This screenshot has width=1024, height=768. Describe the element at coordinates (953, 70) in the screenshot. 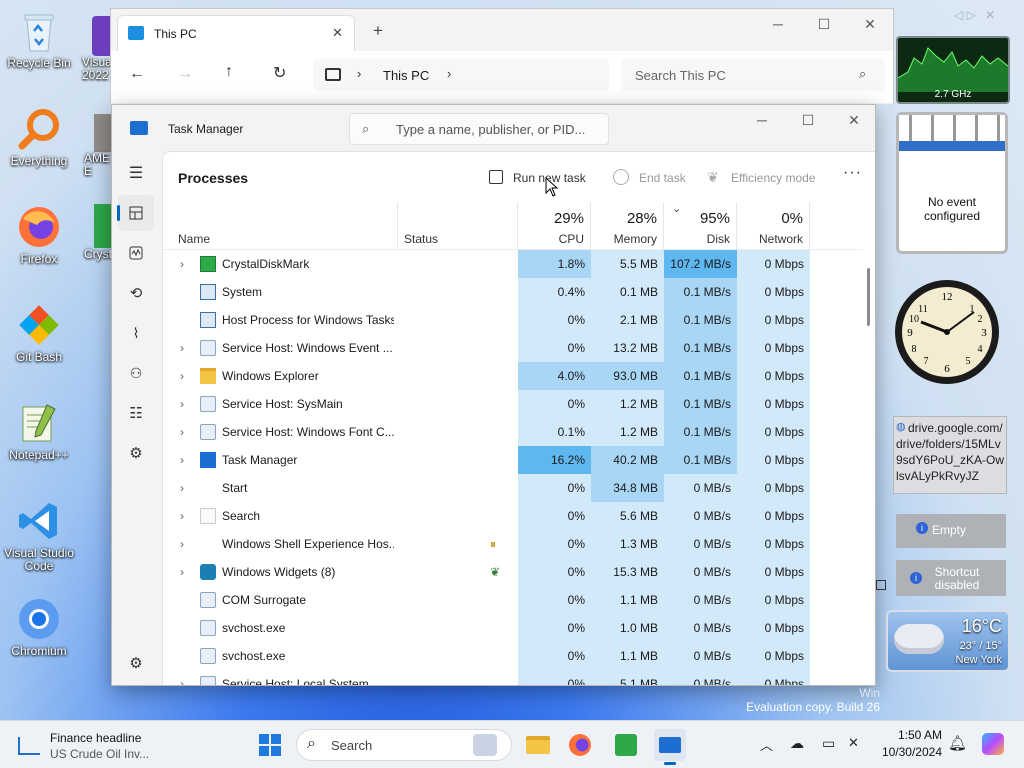

I see `cpu-meter-gadget: 2.7 GHz` at that location.